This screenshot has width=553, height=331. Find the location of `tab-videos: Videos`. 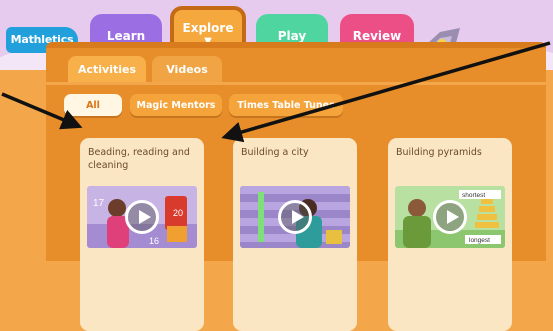

tab-videos: Videos is located at coordinates (187, 69).